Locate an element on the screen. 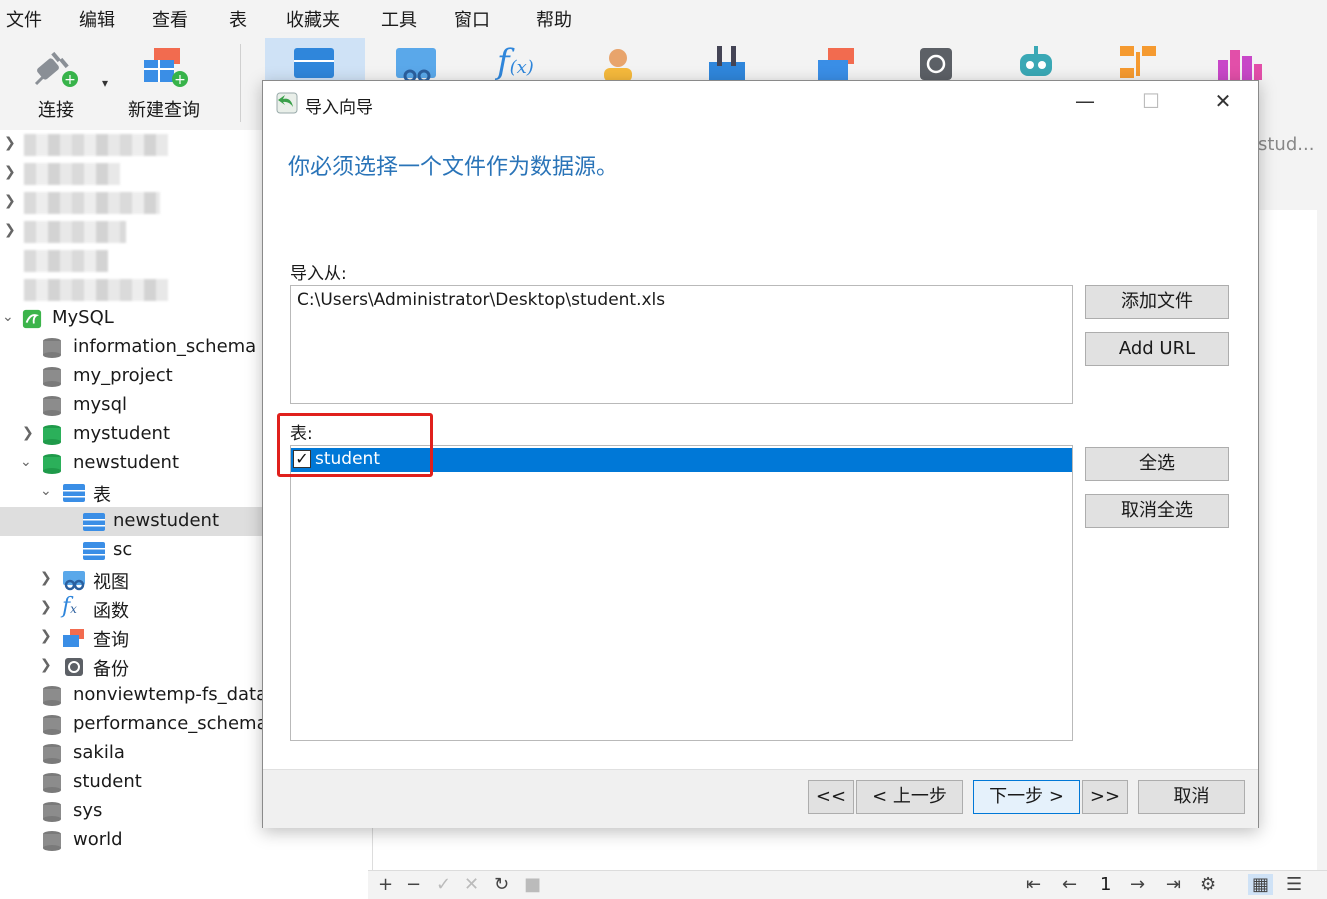 Image resolution: width=1327 pixels, height=899 pixels. connect-plug-icon: + is located at coordinates (57, 68).